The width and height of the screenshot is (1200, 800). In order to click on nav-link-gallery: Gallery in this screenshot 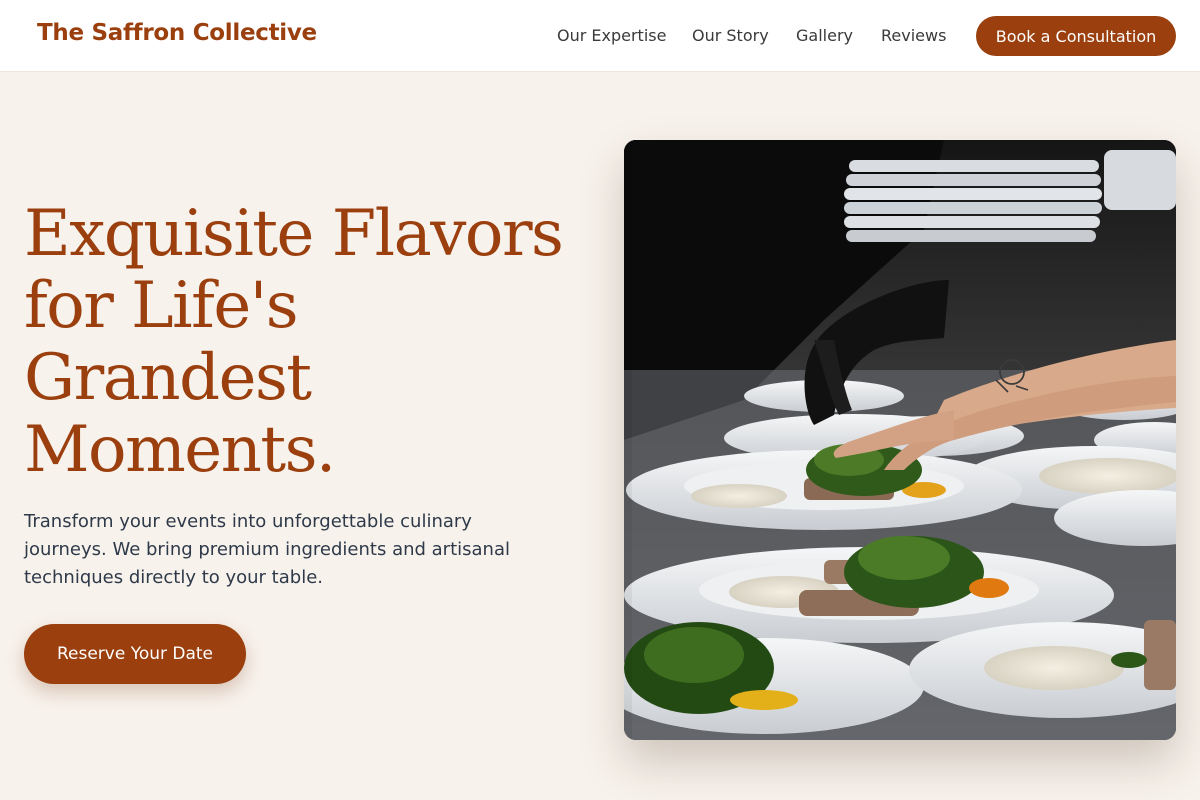, I will do `click(824, 35)`.